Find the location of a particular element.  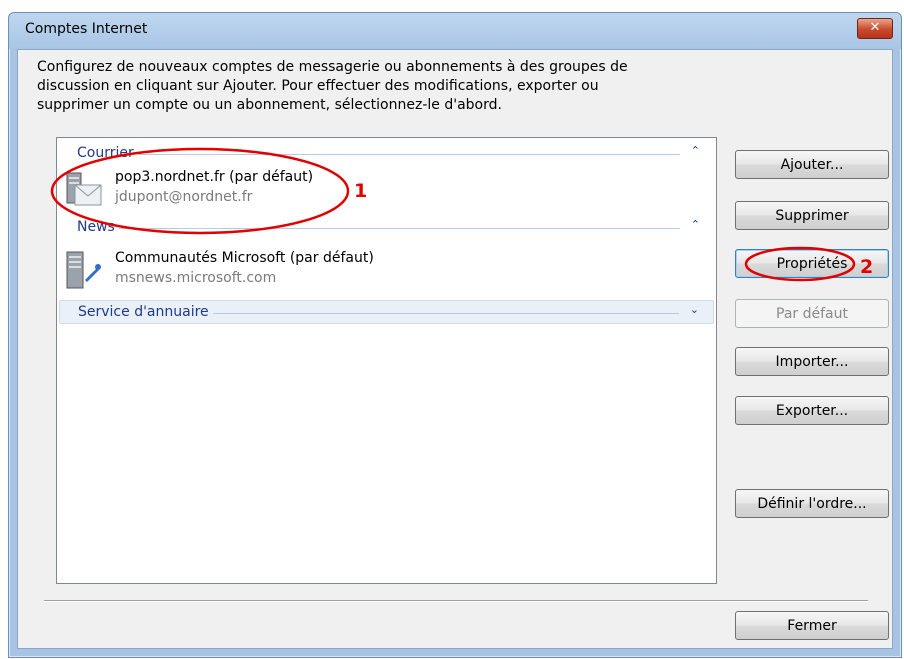

group-header-news: News ⌃ is located at coordinates (386, 227).